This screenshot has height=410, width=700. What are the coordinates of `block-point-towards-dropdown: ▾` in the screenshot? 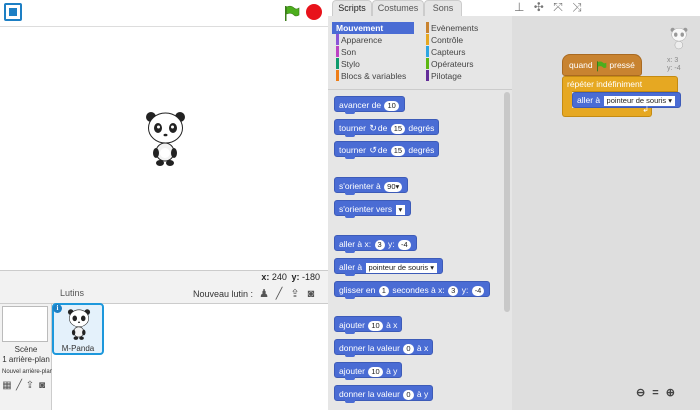 It's located at (400, 209).